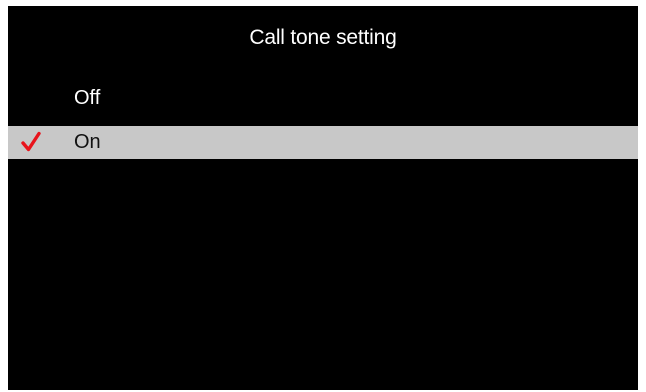  Describe the element at coordinates (323, 37) in the screenshot. I see `screen-title: Call tone setting` at that location.